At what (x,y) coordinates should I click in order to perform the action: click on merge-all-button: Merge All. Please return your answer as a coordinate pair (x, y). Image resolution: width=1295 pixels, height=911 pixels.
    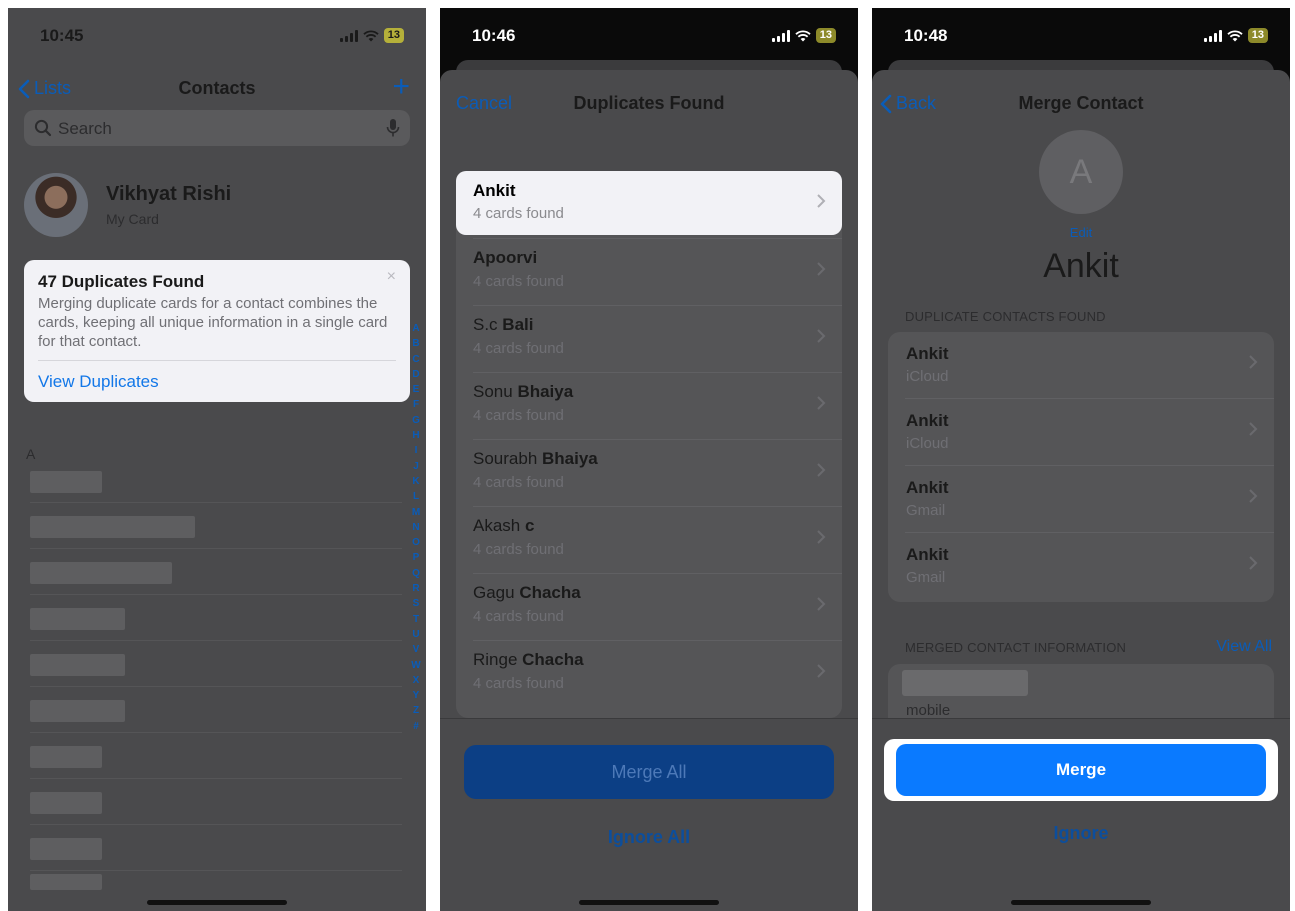
    Looking at the image, I should click on (649, 772).